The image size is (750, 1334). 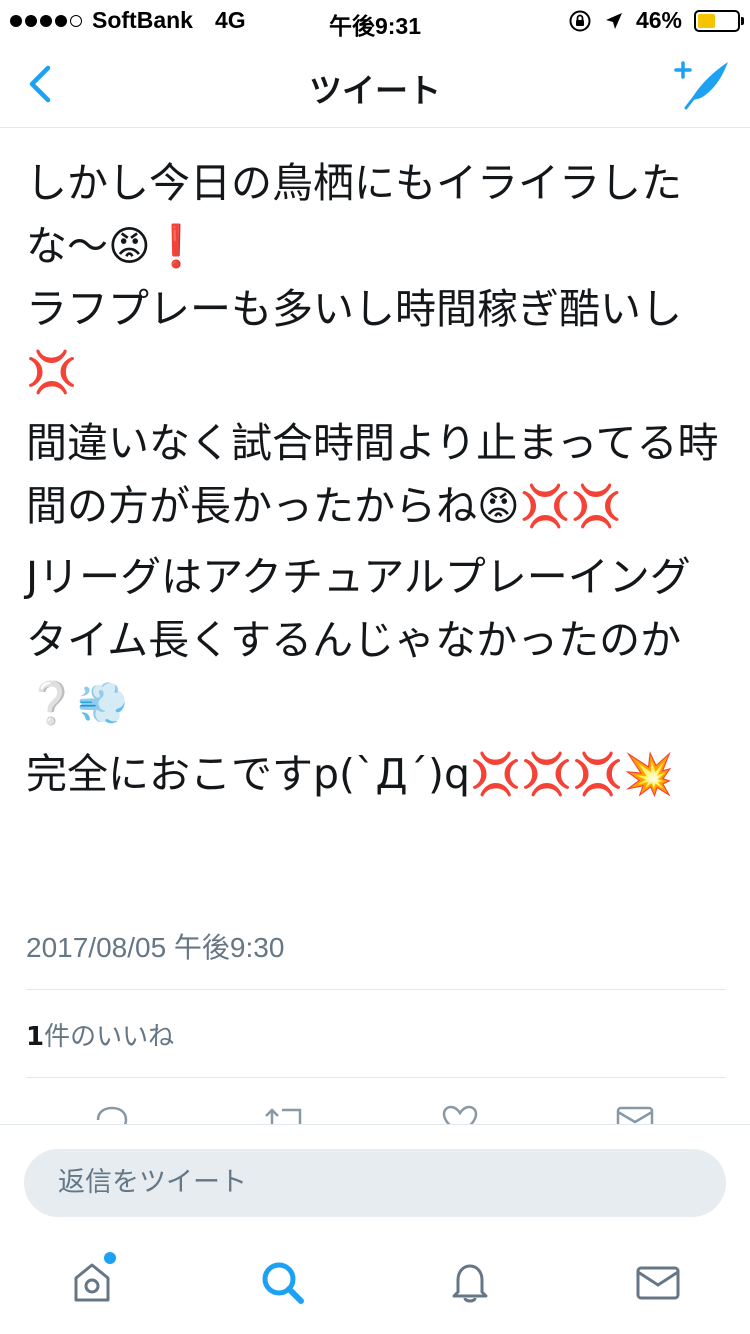 I want to click on page-title: ツイート, so click(x=375, y=90).